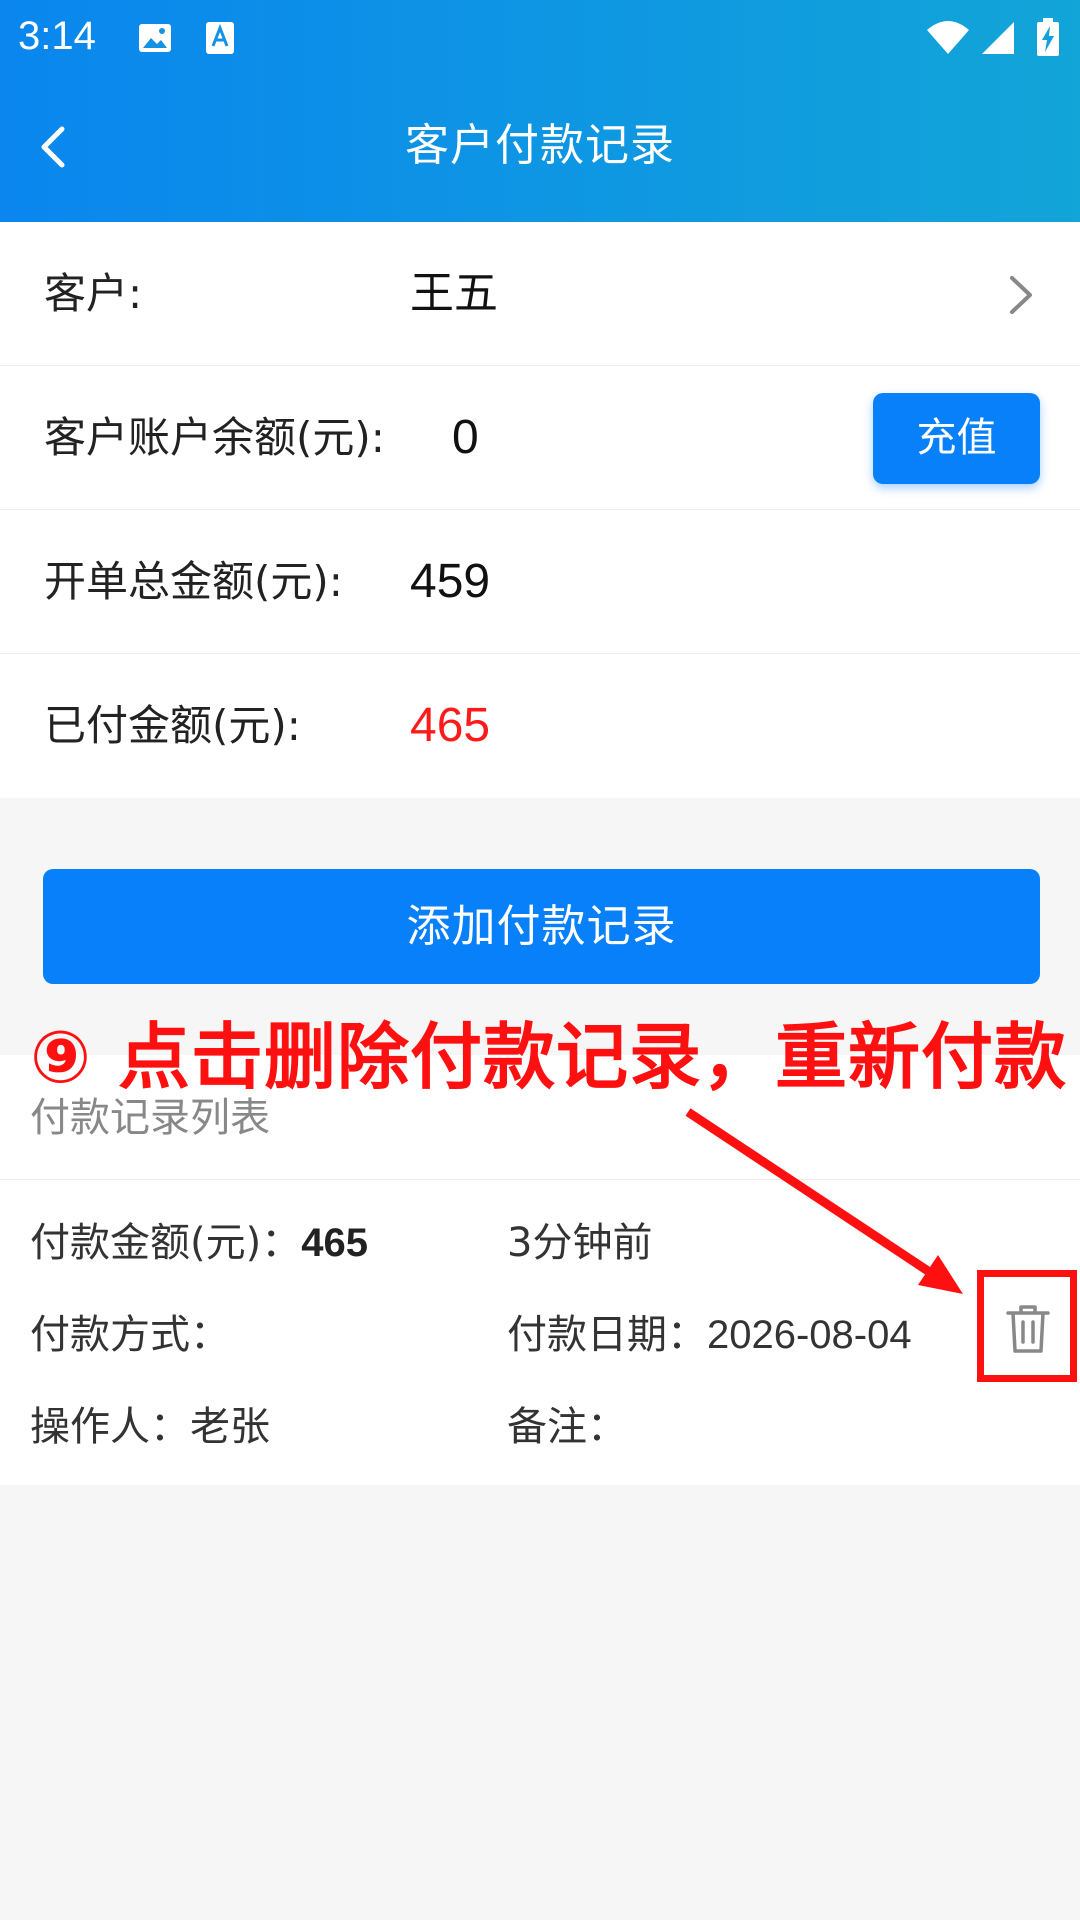 The height and width of the screenshot is (1920, 1080). I want to click on status-time: 3:14, so click(57, 36).